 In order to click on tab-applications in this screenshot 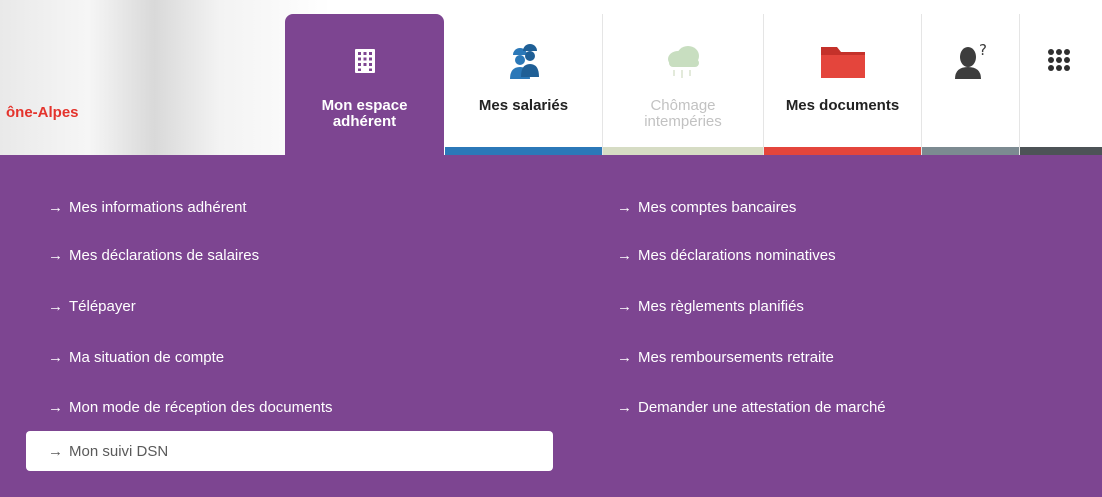, I will do `click(1061, 84)`.